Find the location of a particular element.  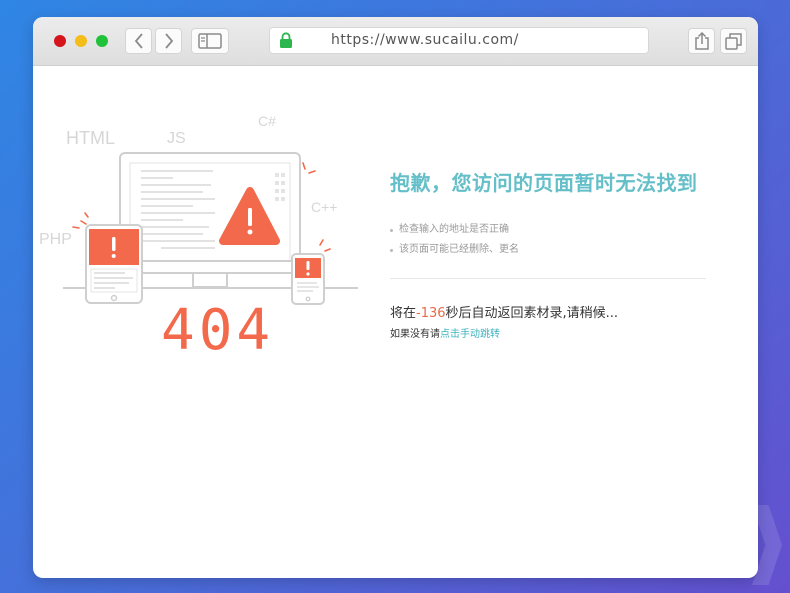

duplicate-tabs-icon is located at coordinates (733, 41).